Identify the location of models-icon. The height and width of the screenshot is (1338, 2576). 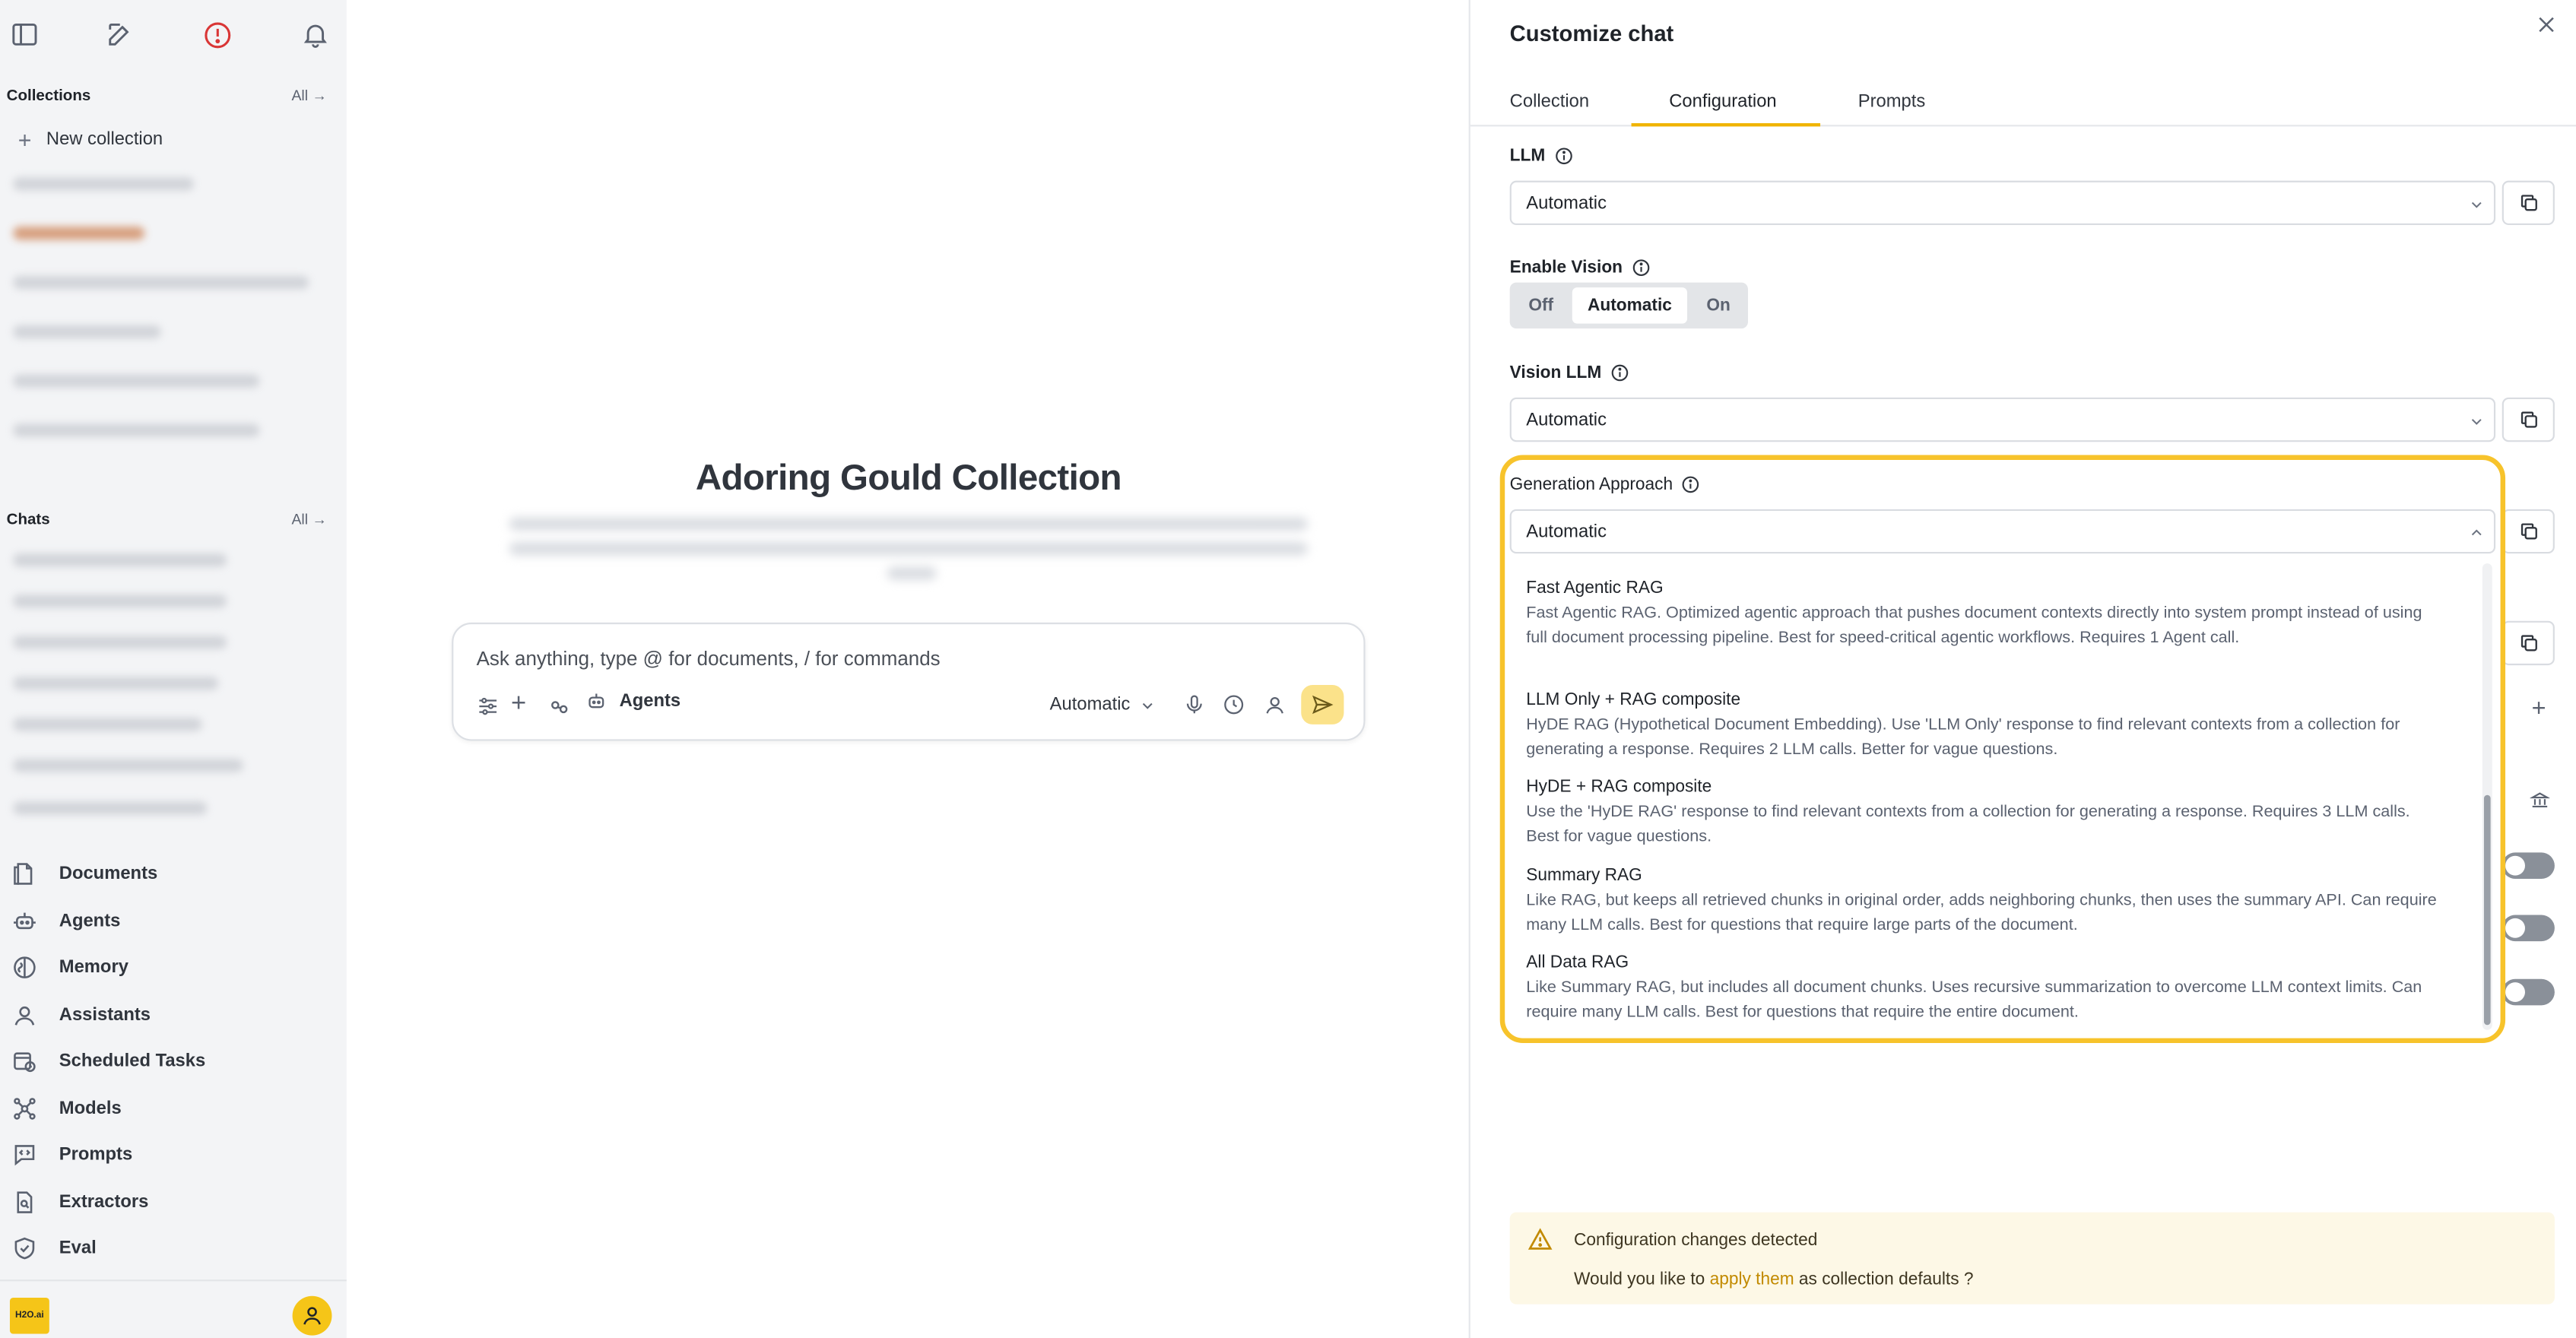
(25, 1108).